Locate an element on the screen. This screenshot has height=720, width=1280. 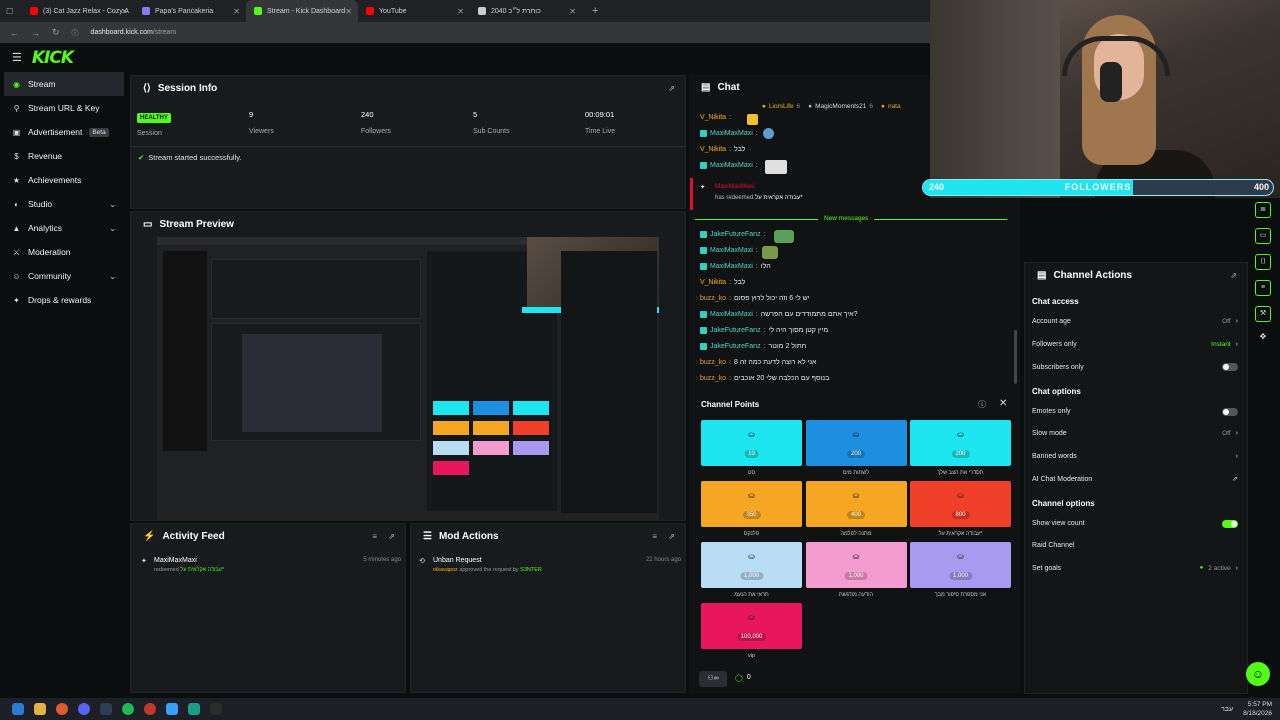
sidebar-item-achievements: ★ Achievements is located at coordinates (64, 180).